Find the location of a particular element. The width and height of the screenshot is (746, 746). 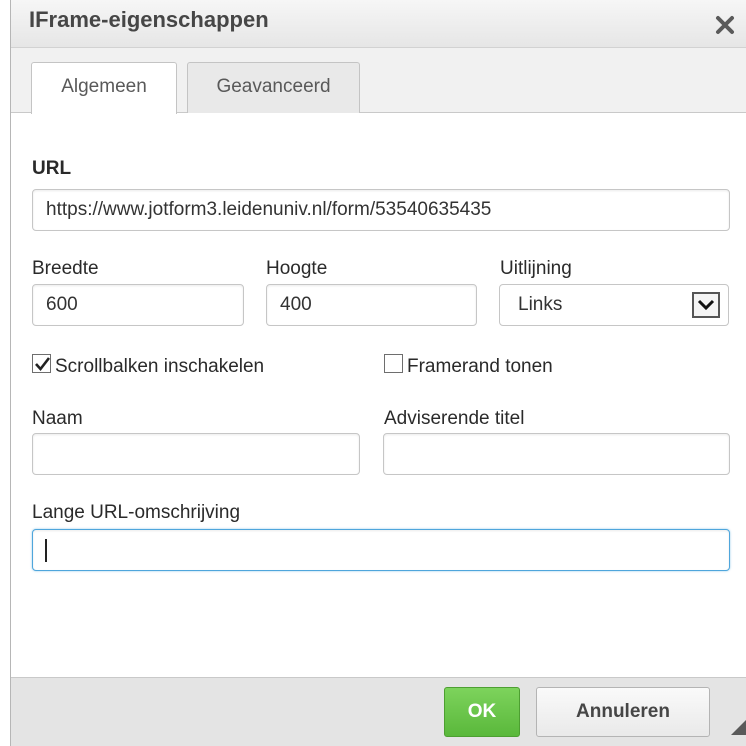

resize-grip-icon is located at coordinates (738, 727).